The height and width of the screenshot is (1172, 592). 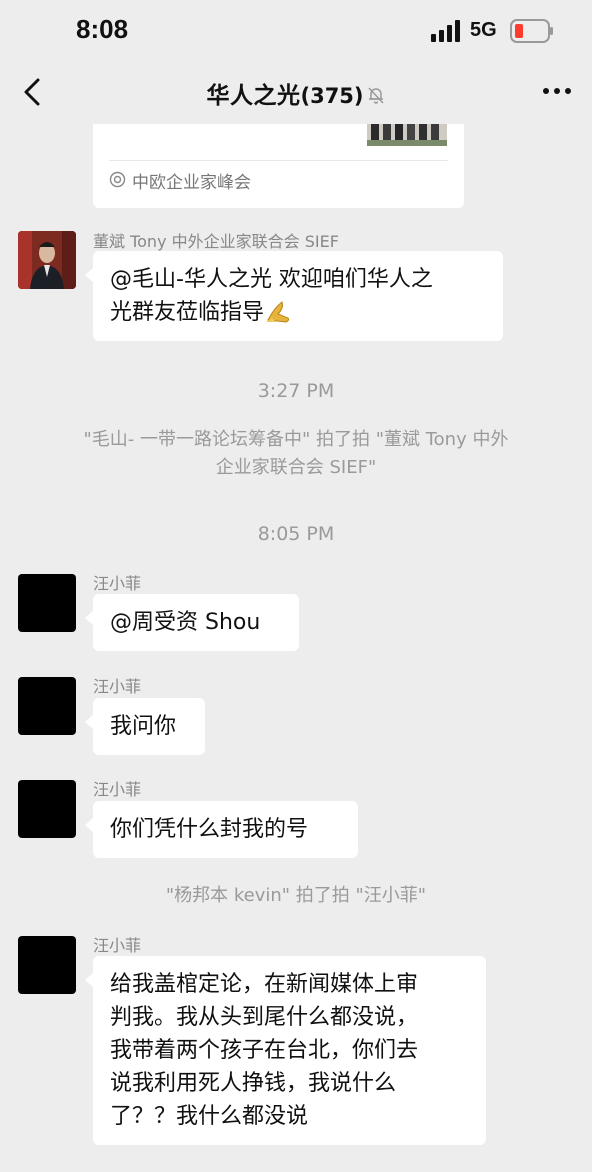 What do you see at coordinates (216, 241) in the screenshot?
I see `sender-name: 董斌 Tony 中外企业家联合会 SIEF` at bounding box center [216, 241].